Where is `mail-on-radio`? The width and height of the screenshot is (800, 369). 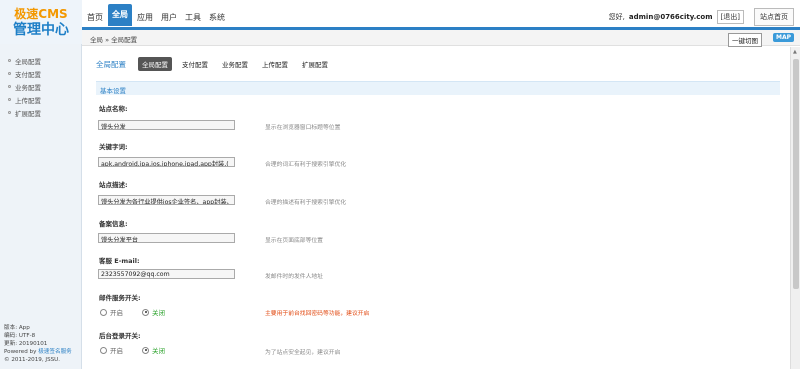
mail-on-radio is located at coordinates (103, 312).